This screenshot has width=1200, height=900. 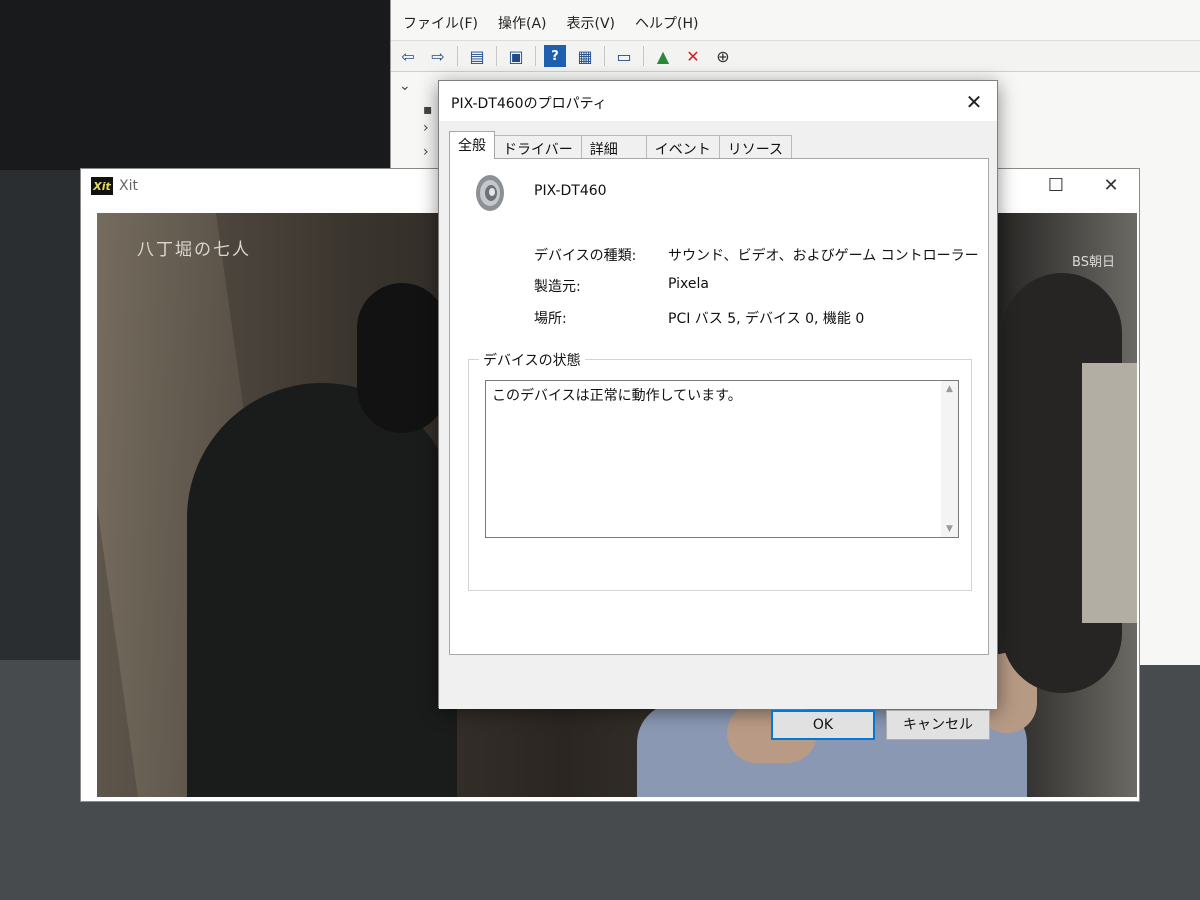 I want to click on video-figure-left, so click(x=322, y=590).